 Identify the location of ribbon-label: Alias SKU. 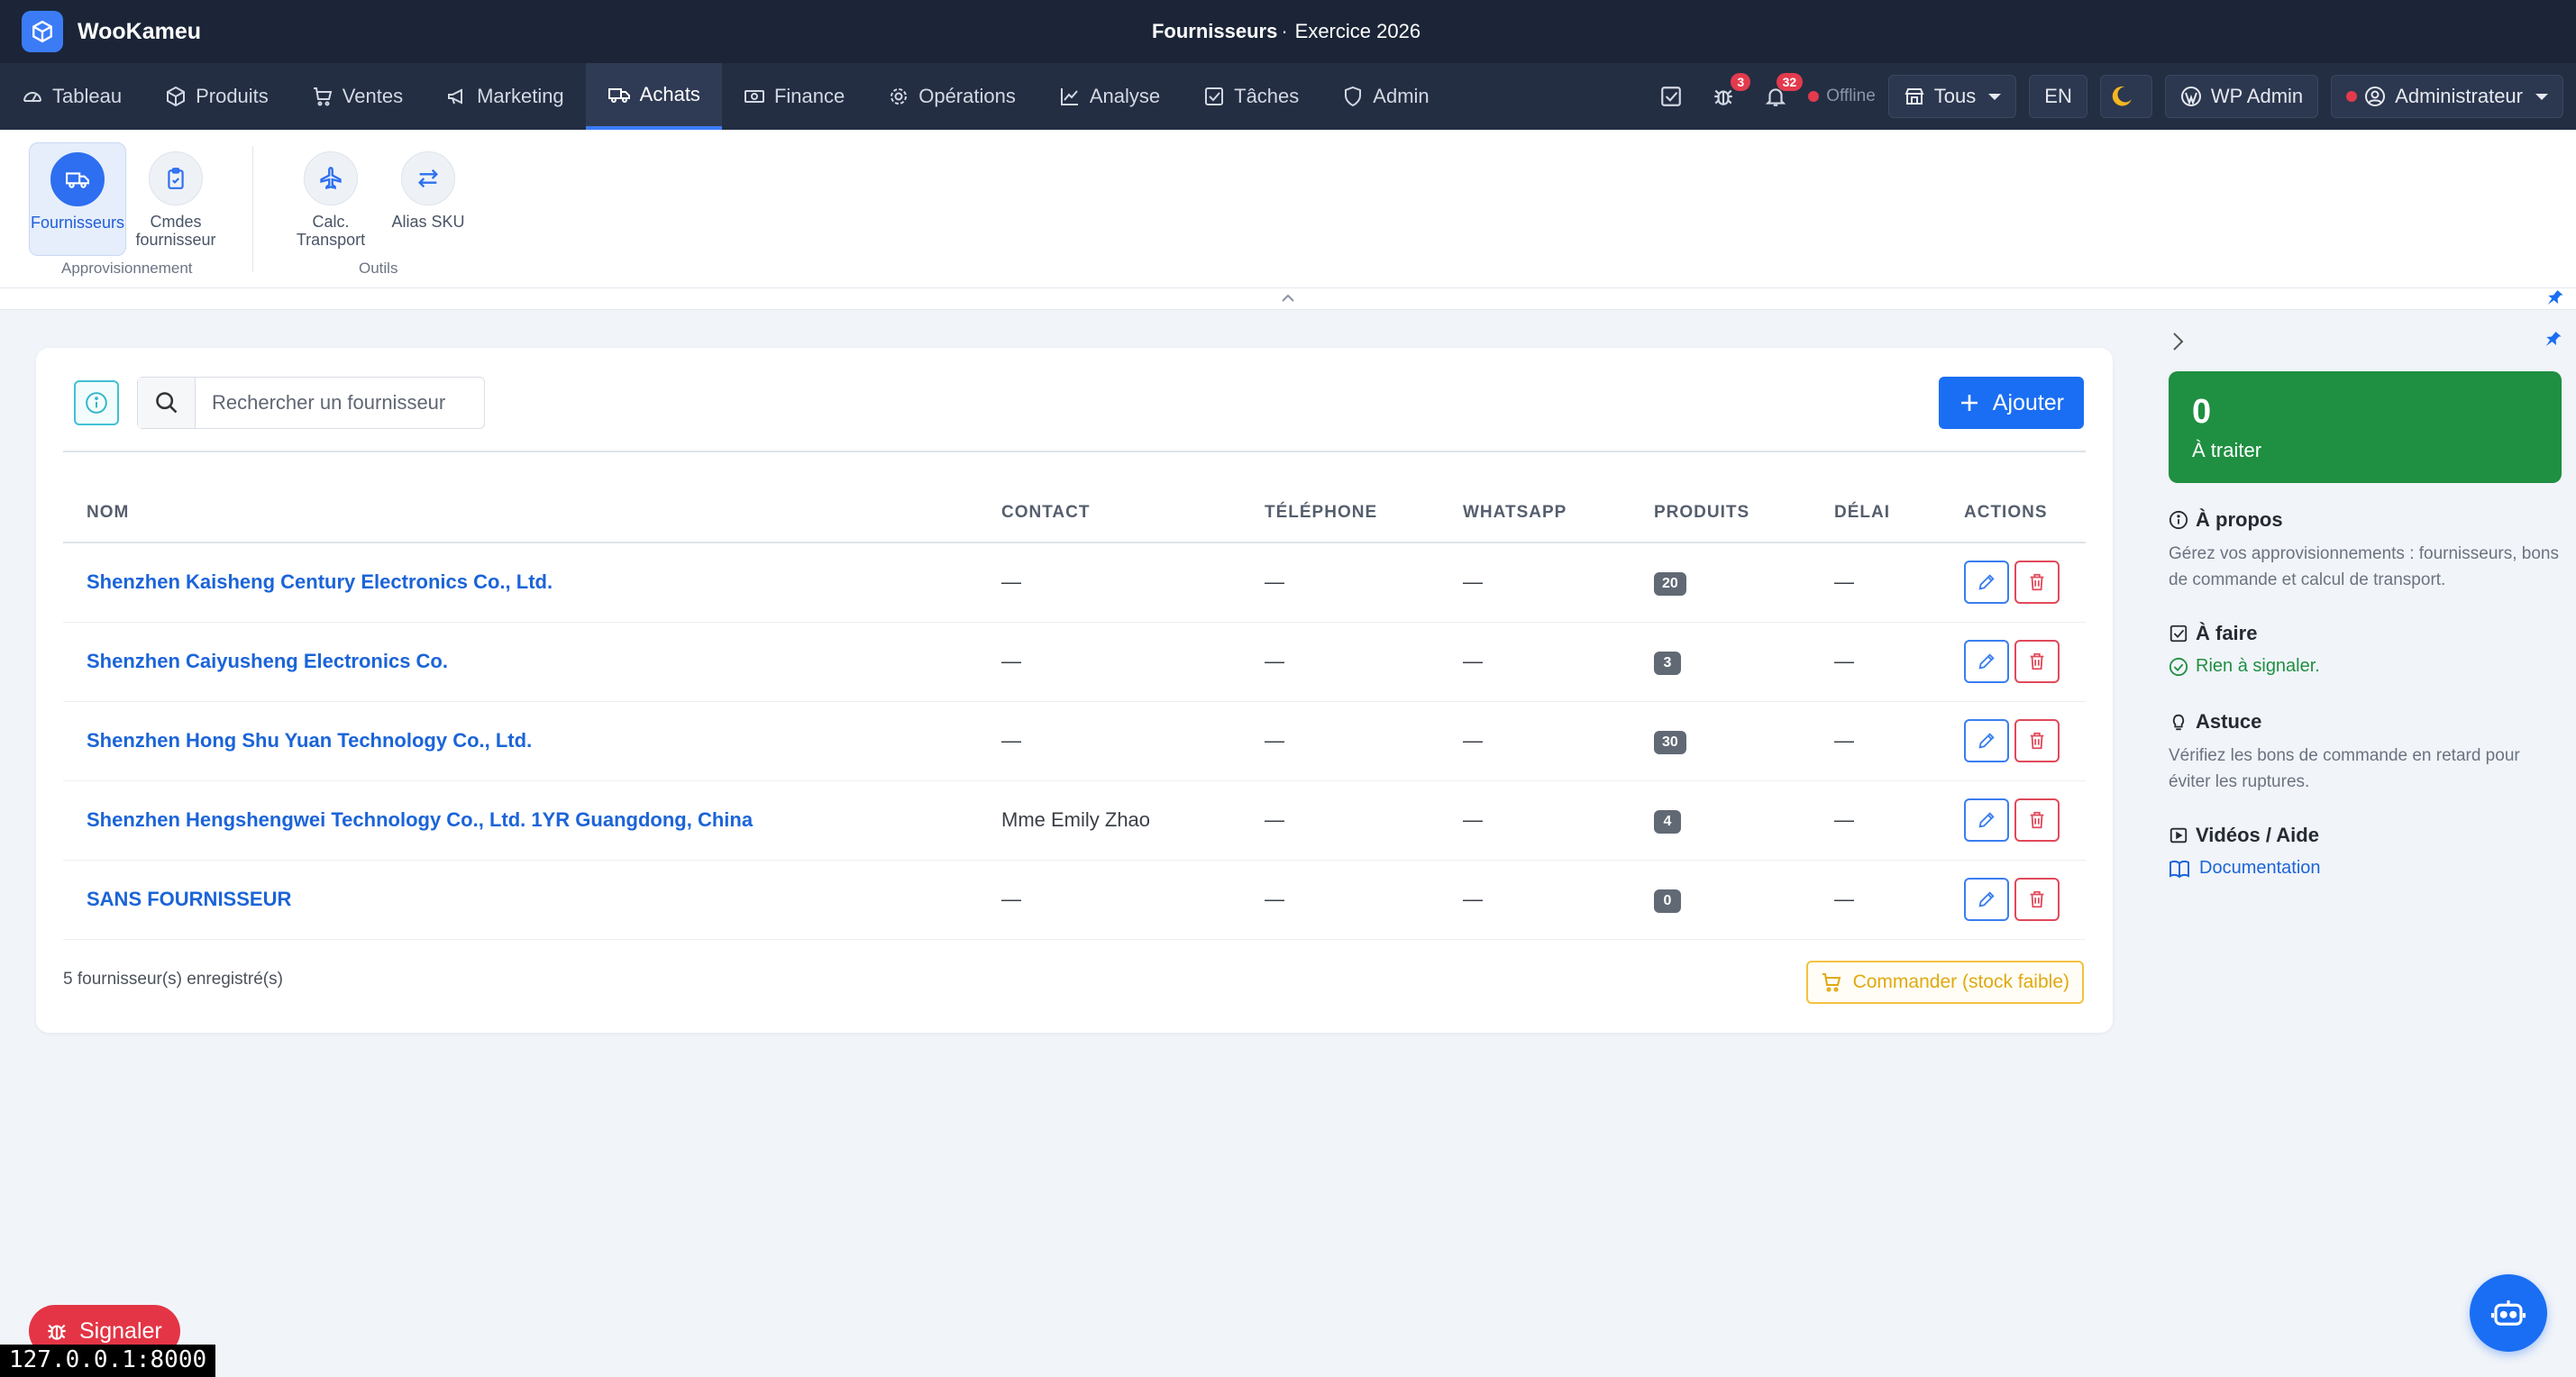
(428, 222).